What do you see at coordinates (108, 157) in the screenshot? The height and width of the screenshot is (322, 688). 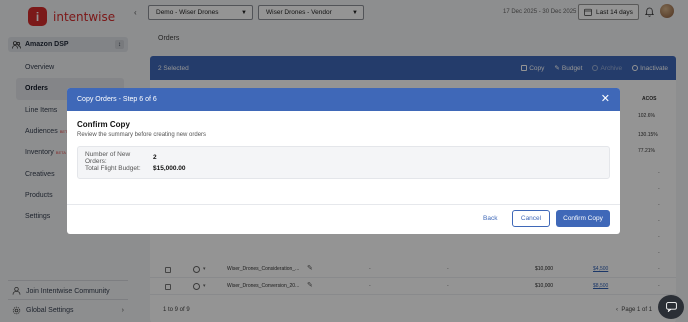 I see `summary-label: Number of New Orders:` at bounding box center [108, 157].